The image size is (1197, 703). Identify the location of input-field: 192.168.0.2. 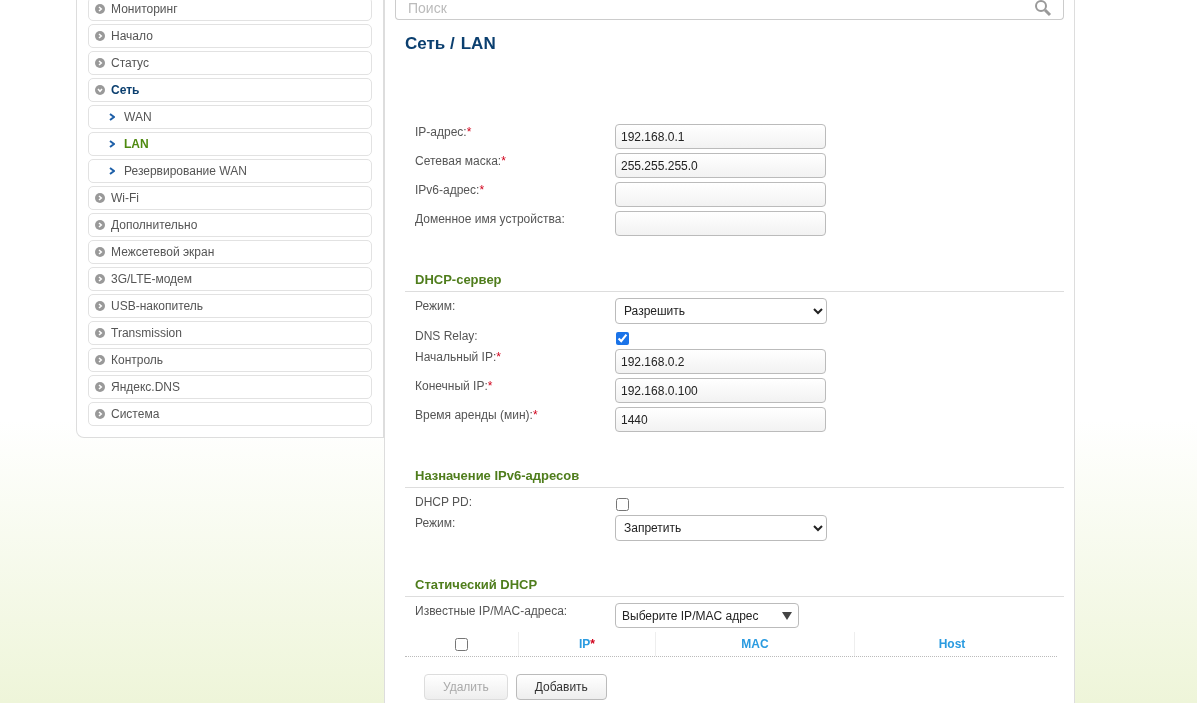
(720, 361).